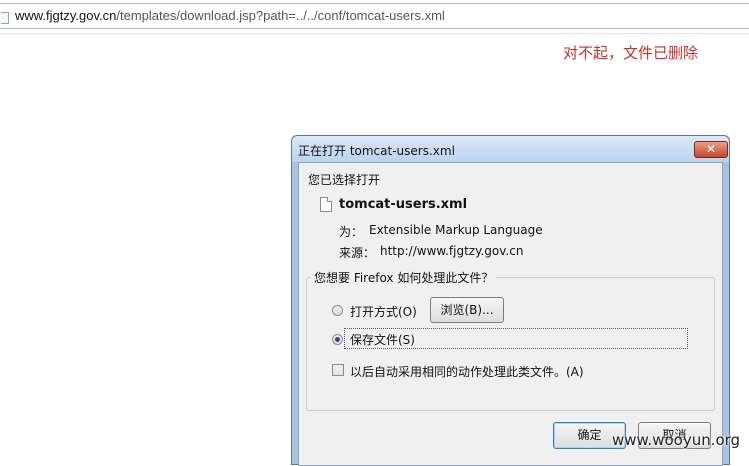  I want to click on source-label: 来源：, so click(357, 253).